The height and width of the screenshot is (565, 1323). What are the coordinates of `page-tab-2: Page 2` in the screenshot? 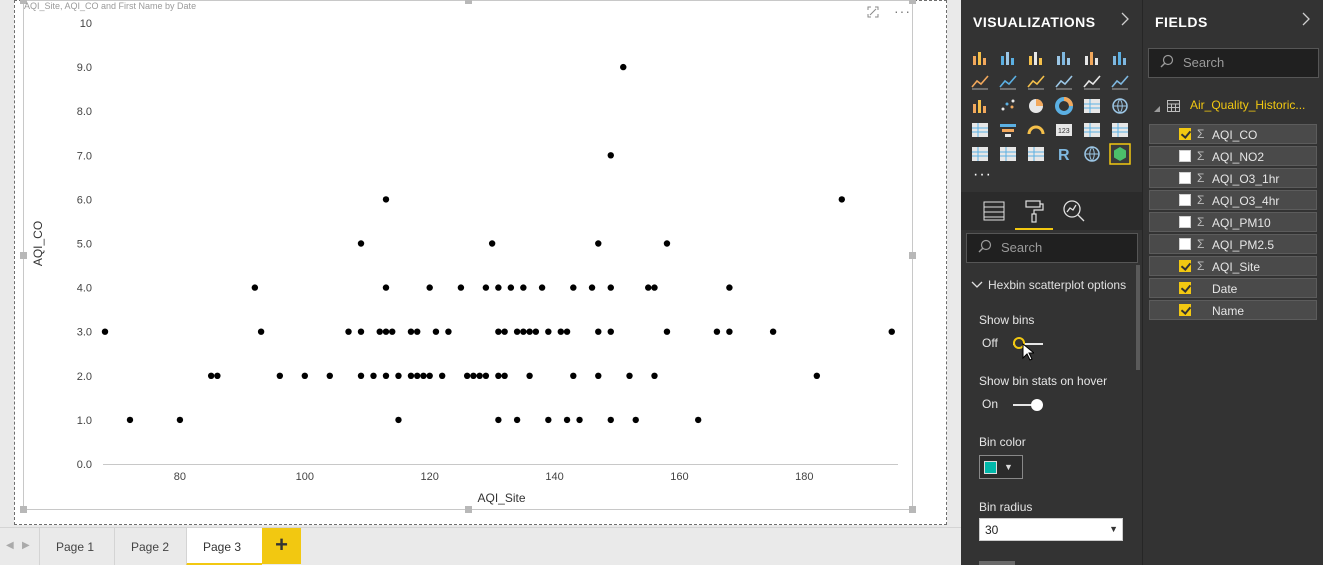 It's located at (150, 546).